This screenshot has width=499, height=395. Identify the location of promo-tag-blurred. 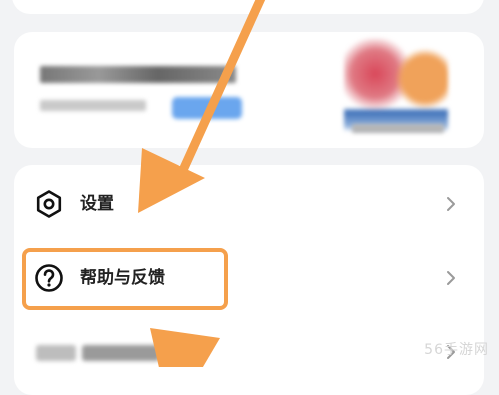
(207, 108).